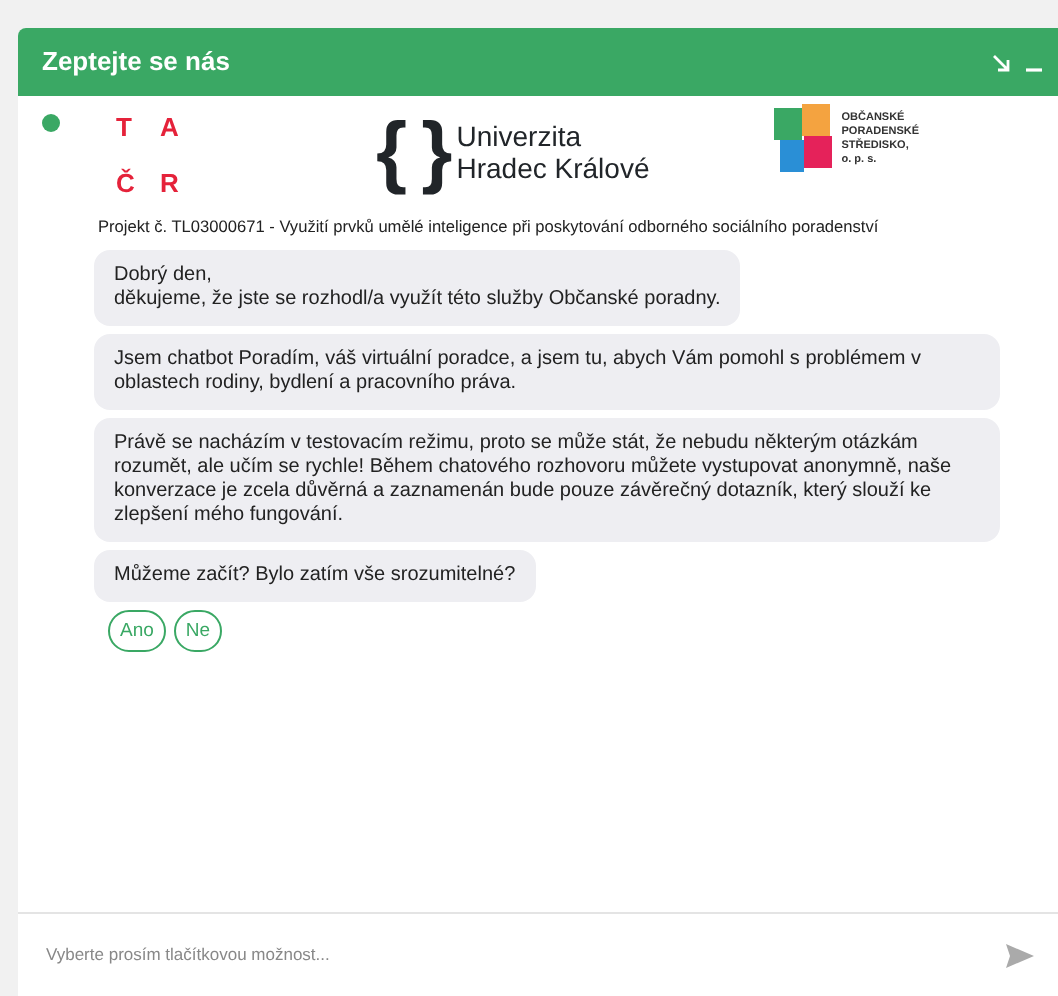 The image size is (1058, 996). I want to click on project-caption: Projekt č. TL03000671 - Využití prvků umělé inteligence při poskytování odborného sociálního poradenství, so click(489, 226).